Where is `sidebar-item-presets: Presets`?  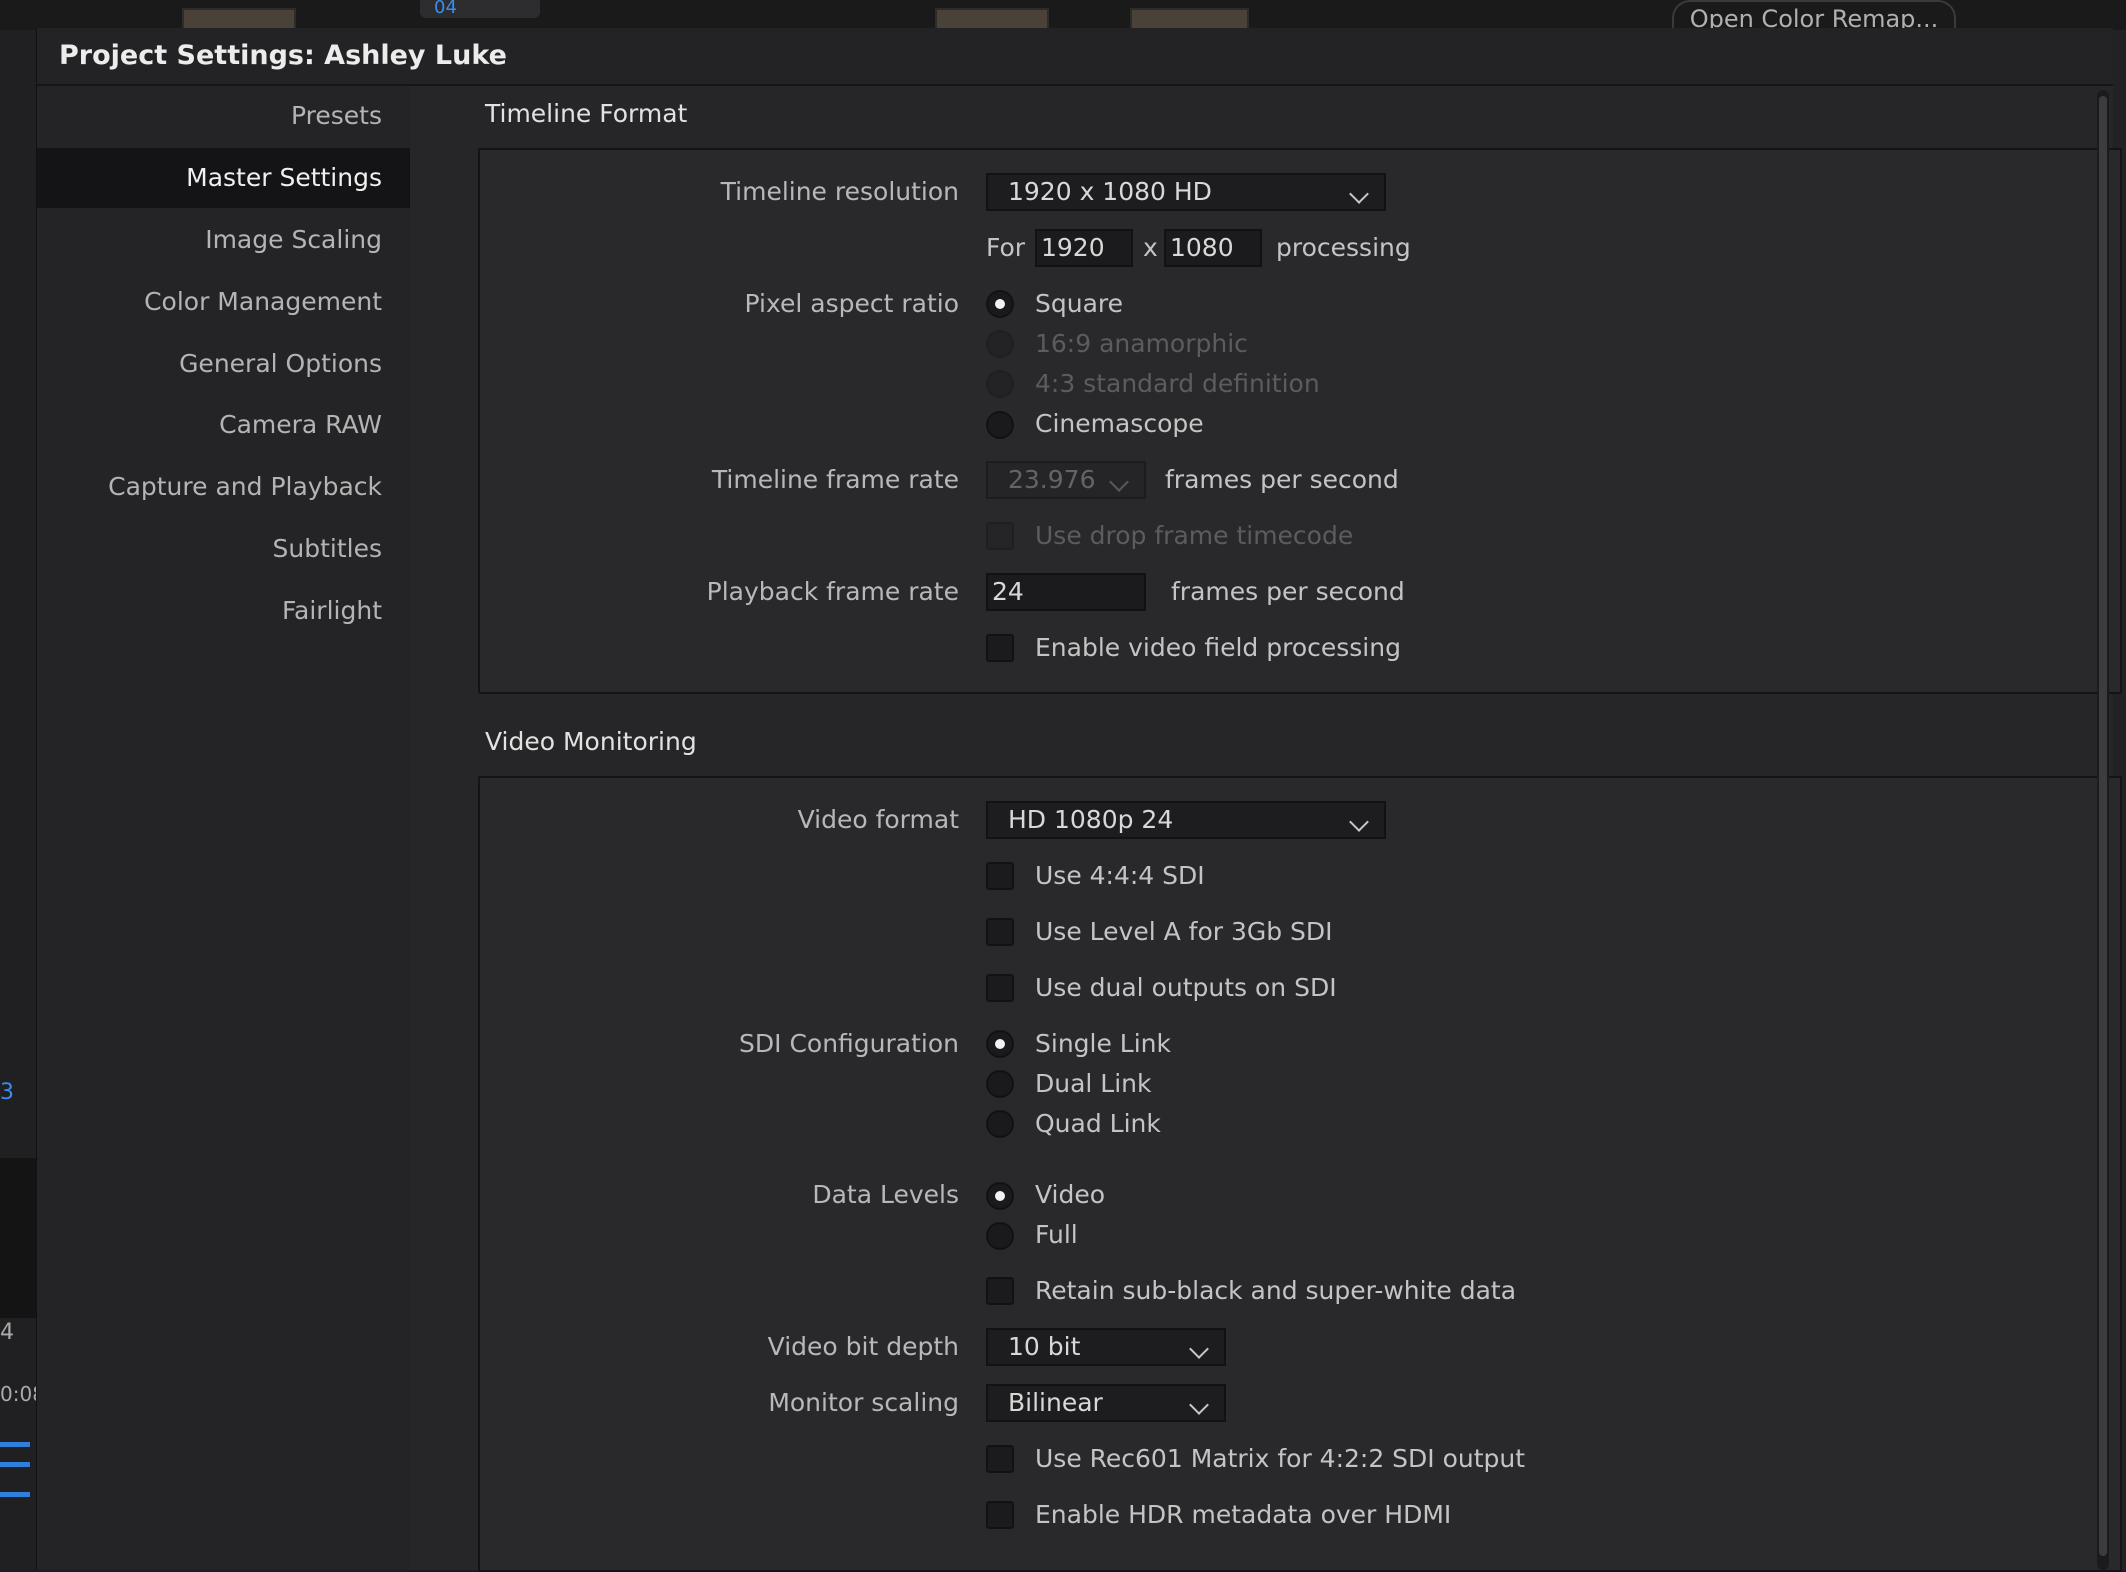
sidebar-item-presets: Presets is located at coordinates (223, 116).